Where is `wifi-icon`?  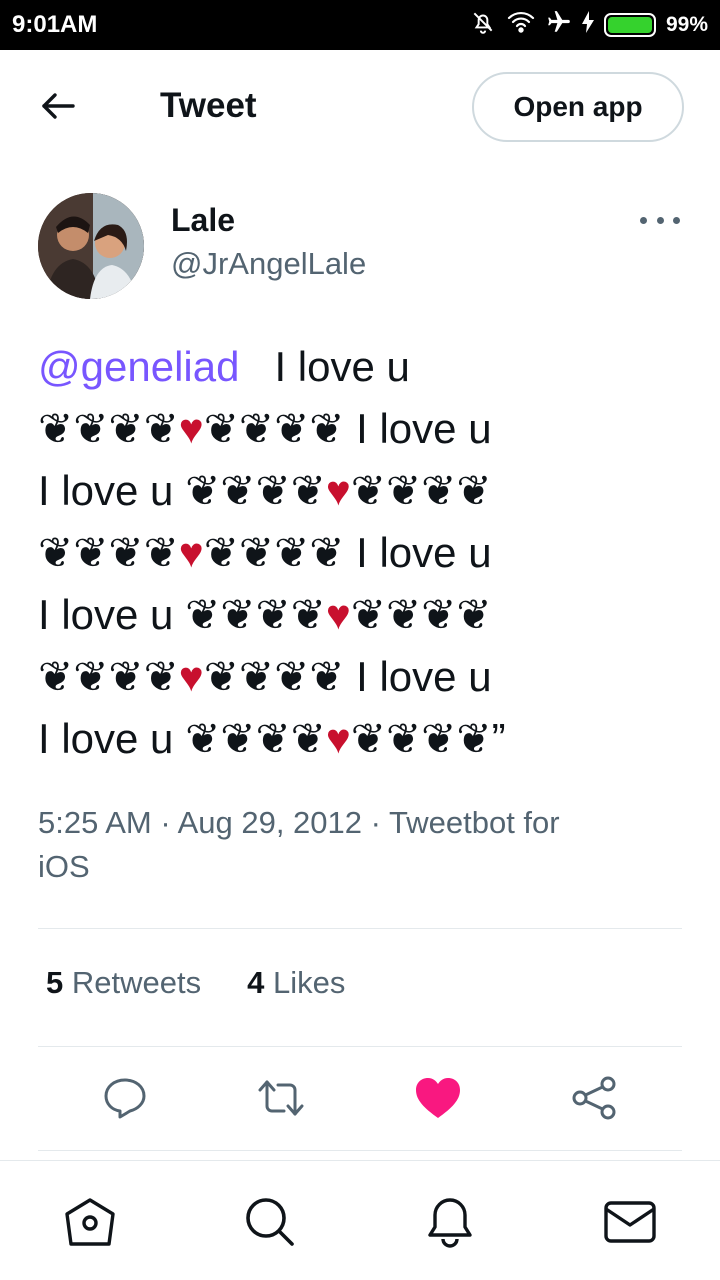
wifi-icon is located at coordinates (521, 24).